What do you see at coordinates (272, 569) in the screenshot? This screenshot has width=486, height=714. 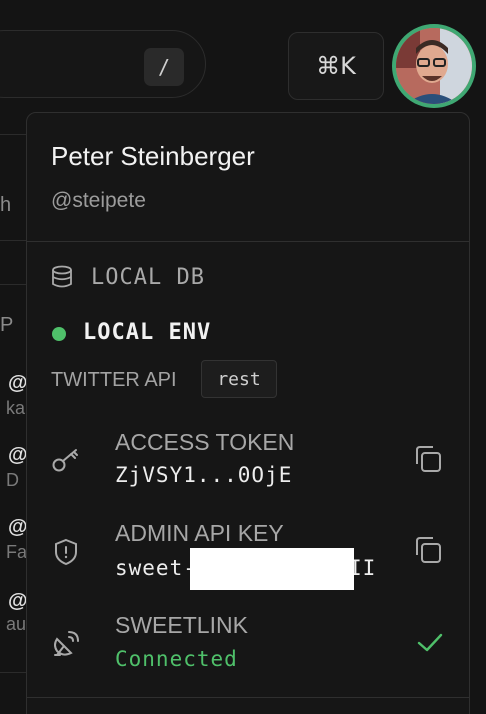 I see `redaction-box` at bounding box center [272, 569].